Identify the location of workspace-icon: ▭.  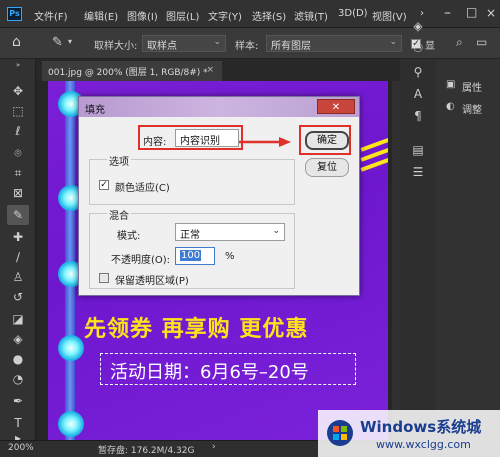
(481, 42).